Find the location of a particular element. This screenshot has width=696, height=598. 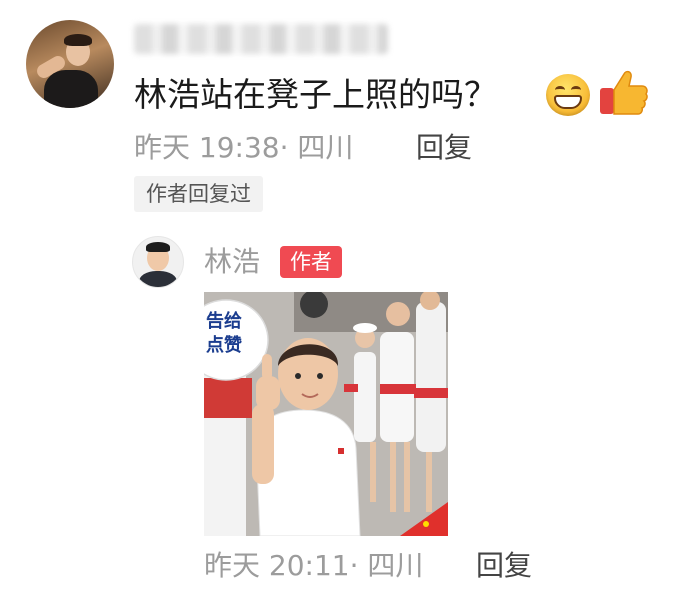

sticker-caption-line2: 点赞 is located at coordinates (224, 345).